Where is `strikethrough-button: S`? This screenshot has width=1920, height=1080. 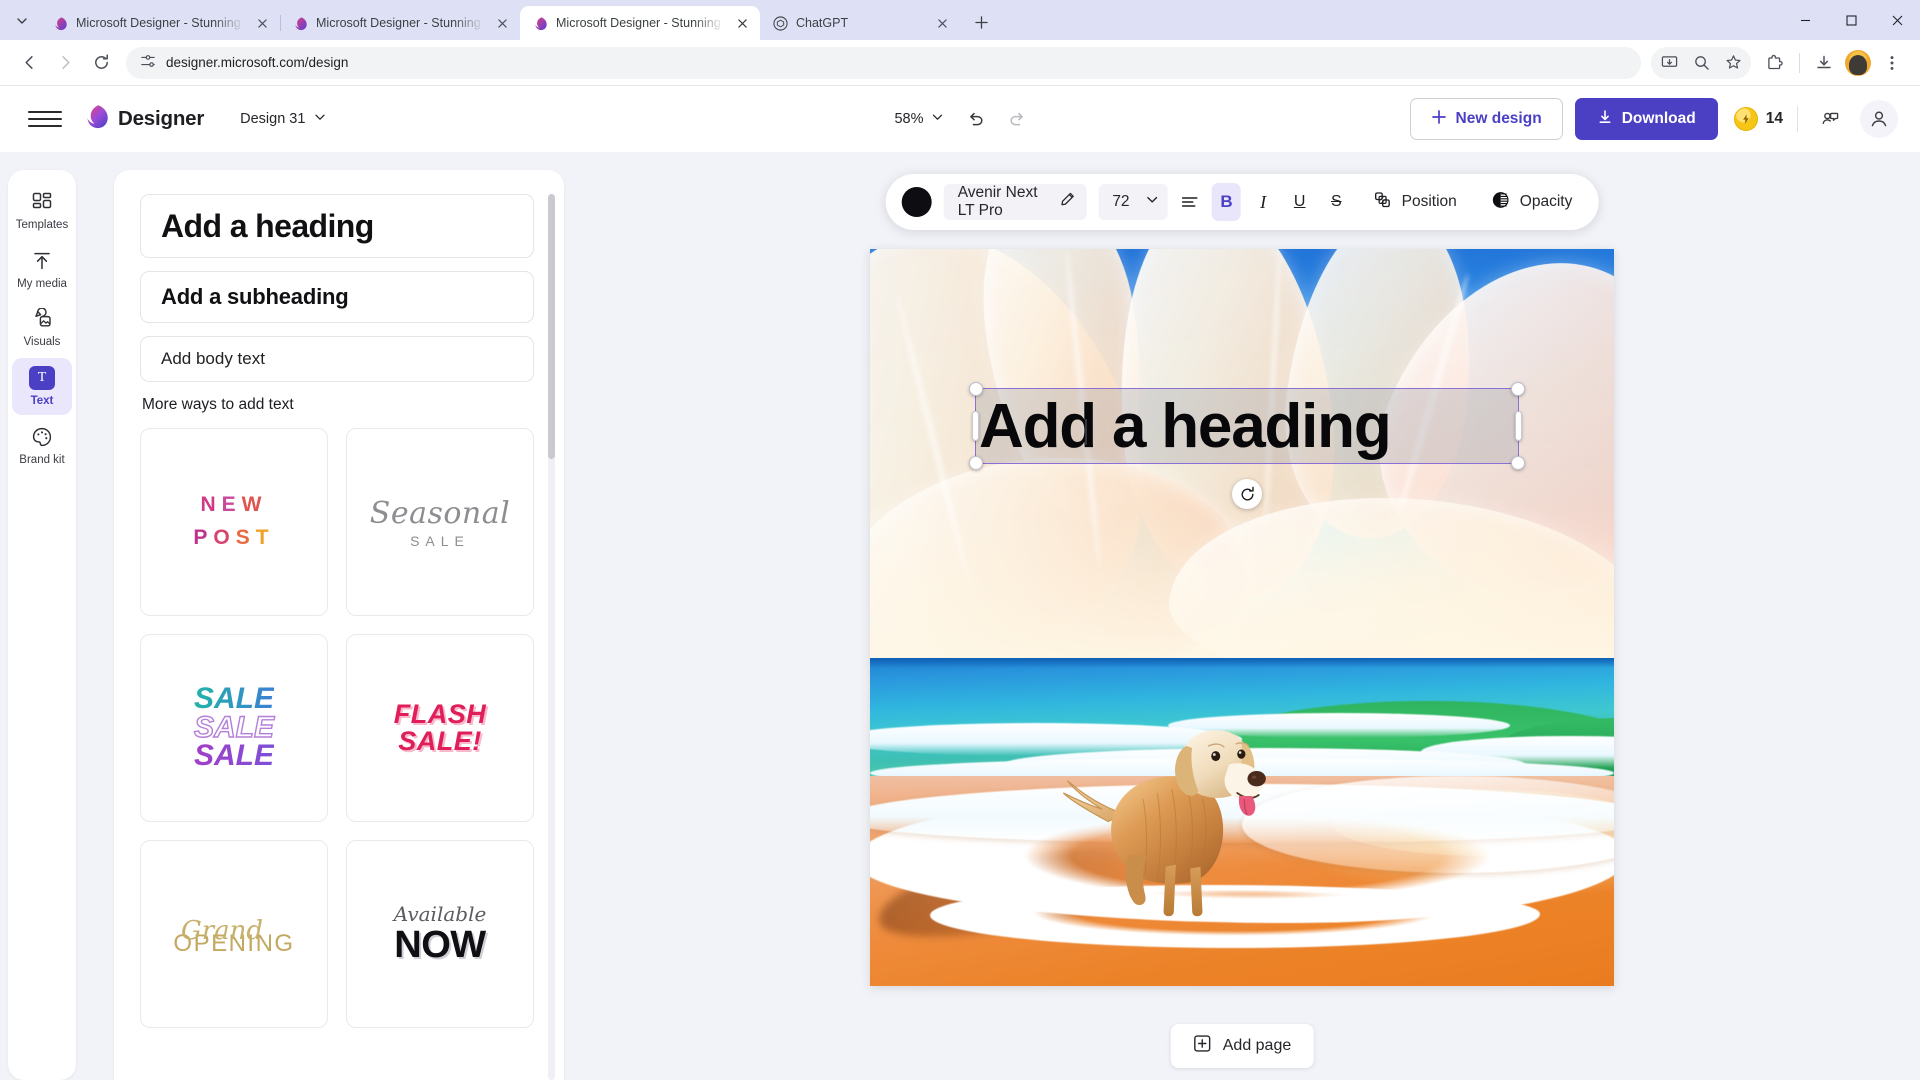 strikethrough-button: S is located at coordinates (1336, 202).